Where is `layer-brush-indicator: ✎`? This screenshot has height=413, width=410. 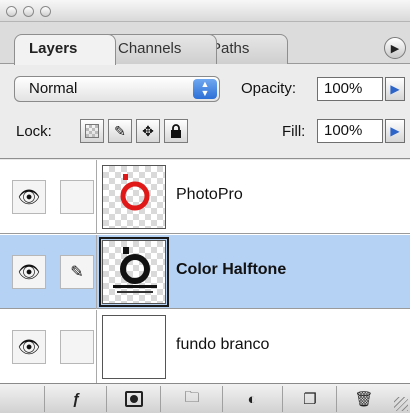
layer-brush-indicator: ✎ is located at coordinates (77, 272).